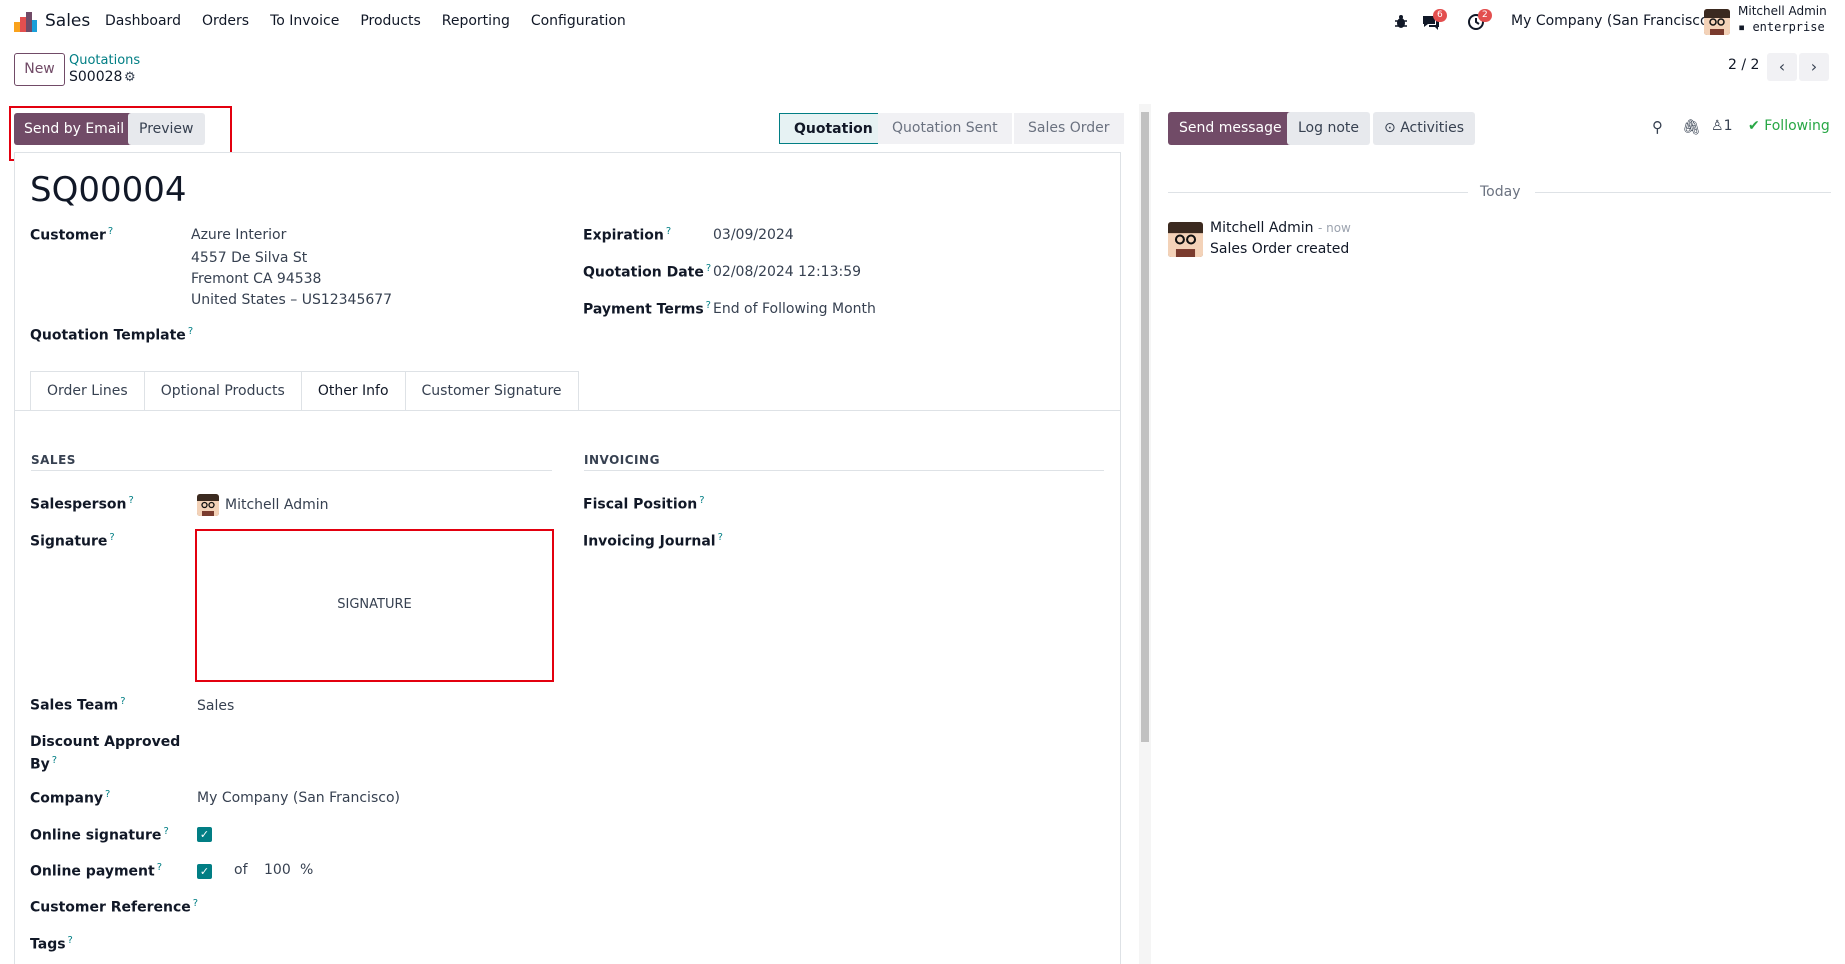 This screenshot has width=1845, height=964. What do you see at coordinates (130, 77) in the screenshot?
I see `gear-icon: ⚙` at bounding box center [130, 77].